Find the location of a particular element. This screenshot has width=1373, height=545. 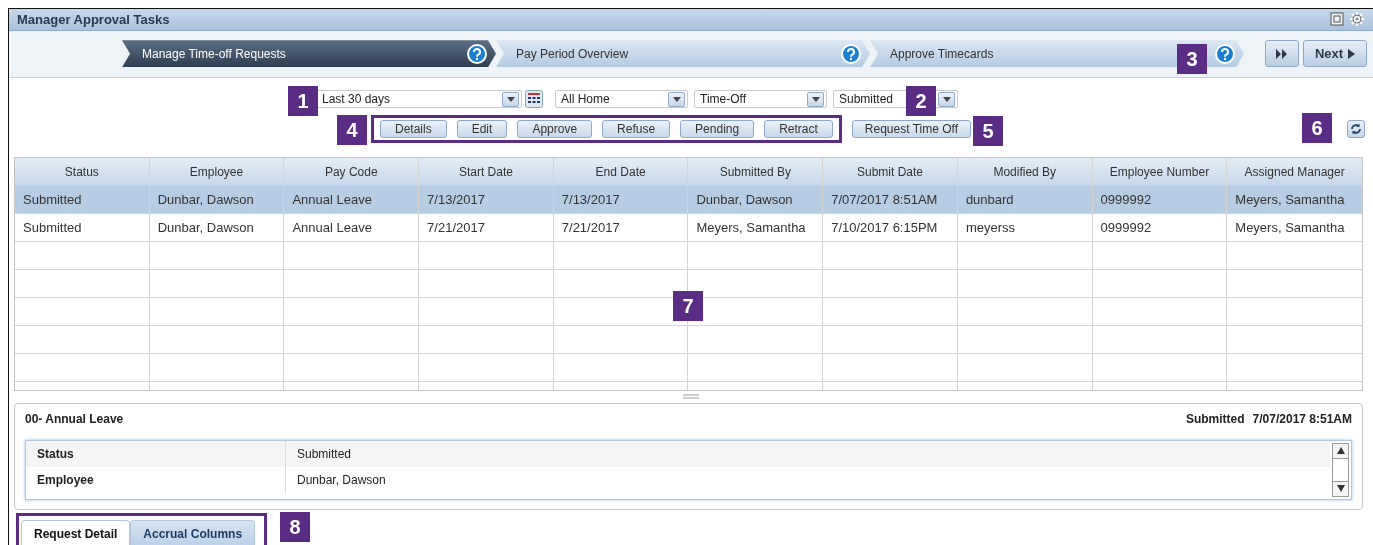

callout-number: 6 is located at coordinates (1317, 128).